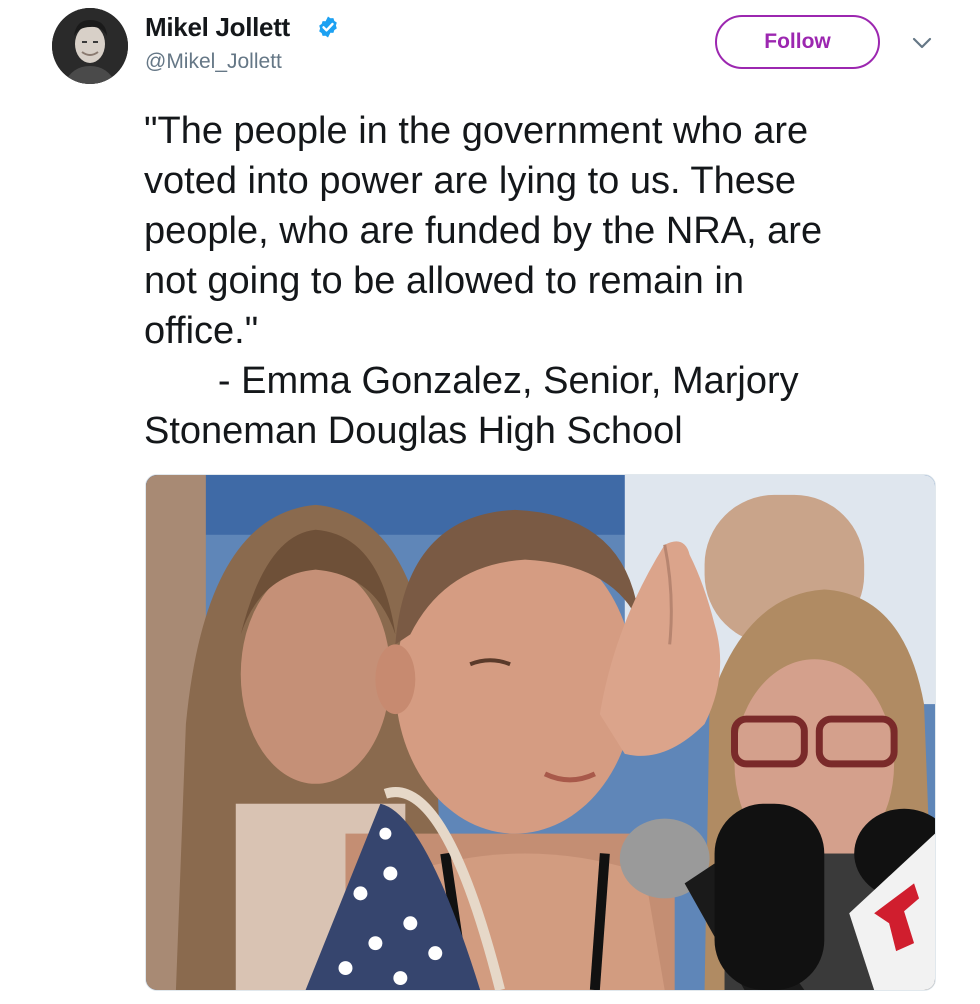  I want to click on tweet-text-line: Stoneman Douglas High School, so click(413, 431).